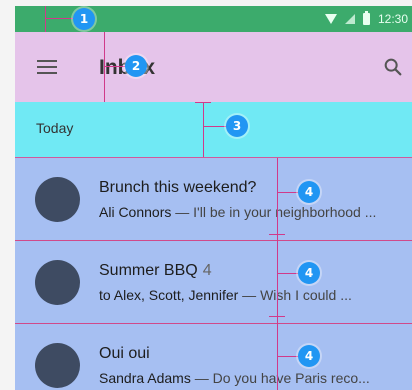 The image size is (412, 390). I want to click on message-sender: Sandra Adams, so click(145, 378).